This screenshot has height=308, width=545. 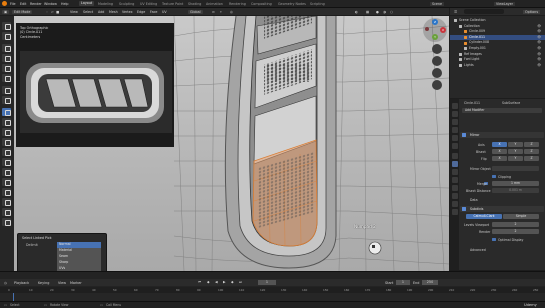 What do you see at coordinates (497, 59) in the screenshot?
I see `outliner-row: Fwd Light 👁` at bounding box center [497, 59].